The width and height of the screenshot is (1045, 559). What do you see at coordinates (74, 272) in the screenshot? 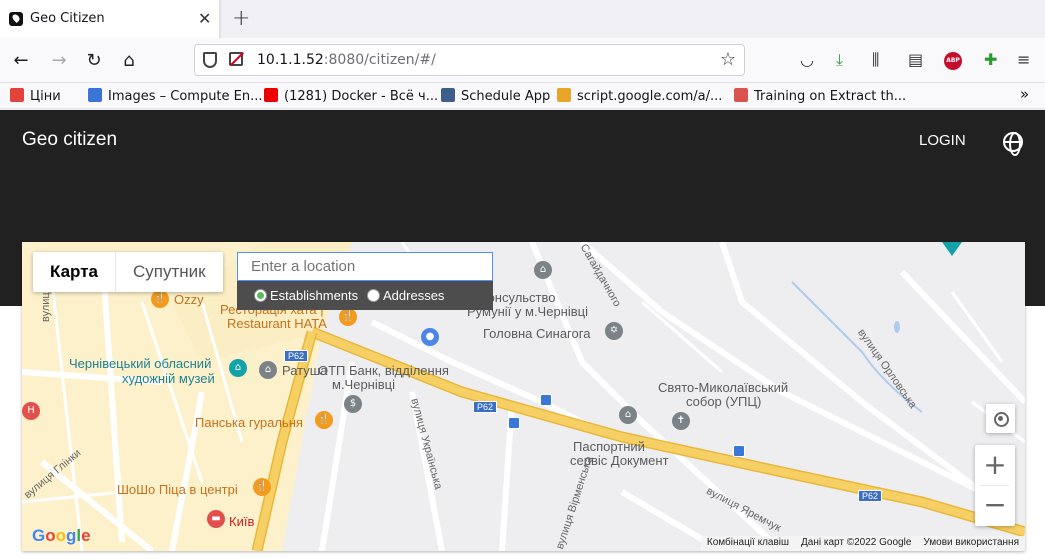
I see `map-type-map-button: Карта` at bounding box center [74, 272].